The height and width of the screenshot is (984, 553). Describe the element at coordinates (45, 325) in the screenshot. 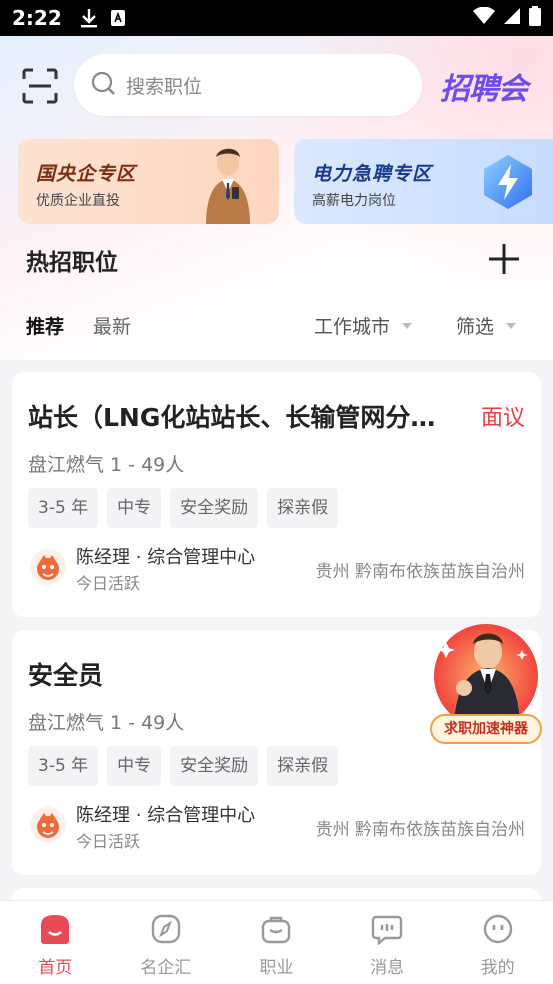

I see `tab-recommend: 推荐` at that location.